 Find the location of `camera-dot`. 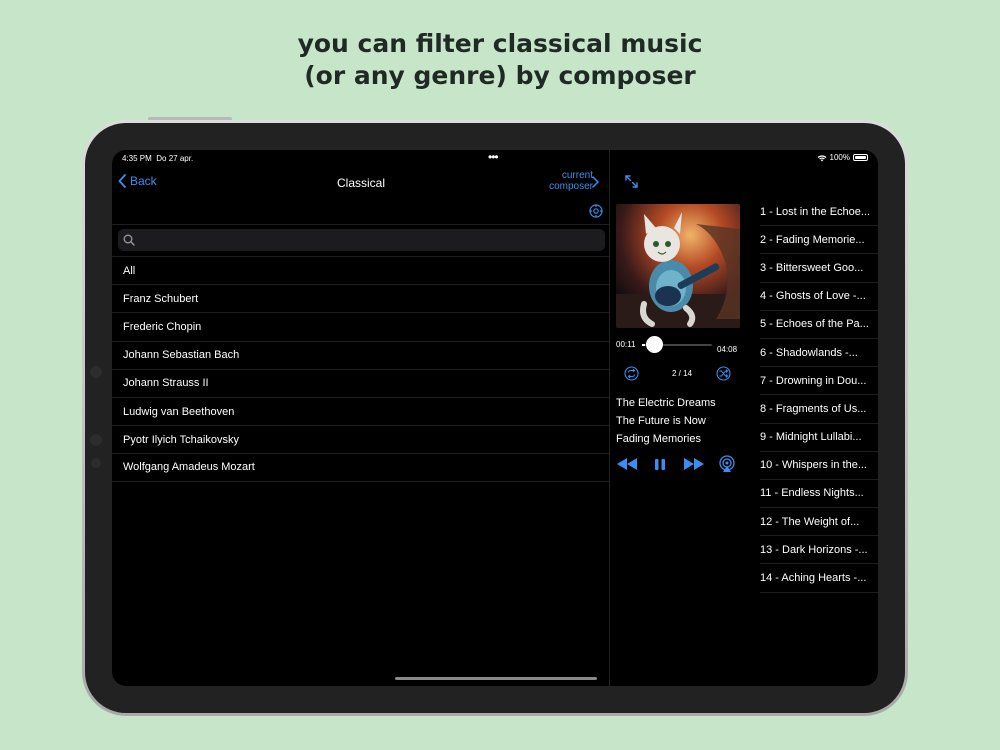

camera-dot is located at coordinates (96, 372).